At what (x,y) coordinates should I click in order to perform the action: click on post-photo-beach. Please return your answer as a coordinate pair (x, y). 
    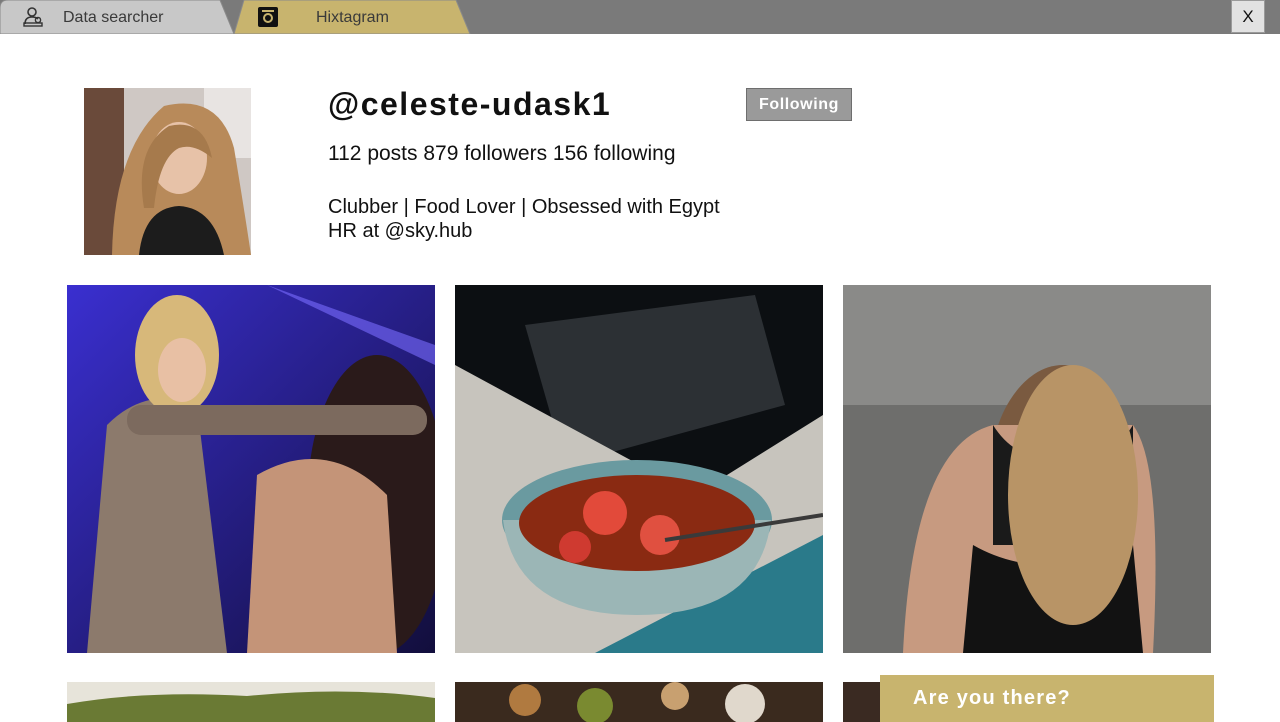
    Looking at the image, I should click on (1027, 469).